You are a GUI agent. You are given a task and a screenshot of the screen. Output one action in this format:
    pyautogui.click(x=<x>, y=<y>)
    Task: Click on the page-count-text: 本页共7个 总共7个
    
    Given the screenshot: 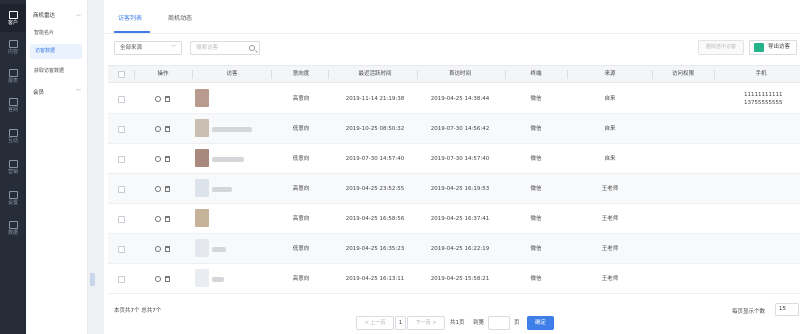 What is the action you would take?
    pyautogui.click(x=138, y=311)
    